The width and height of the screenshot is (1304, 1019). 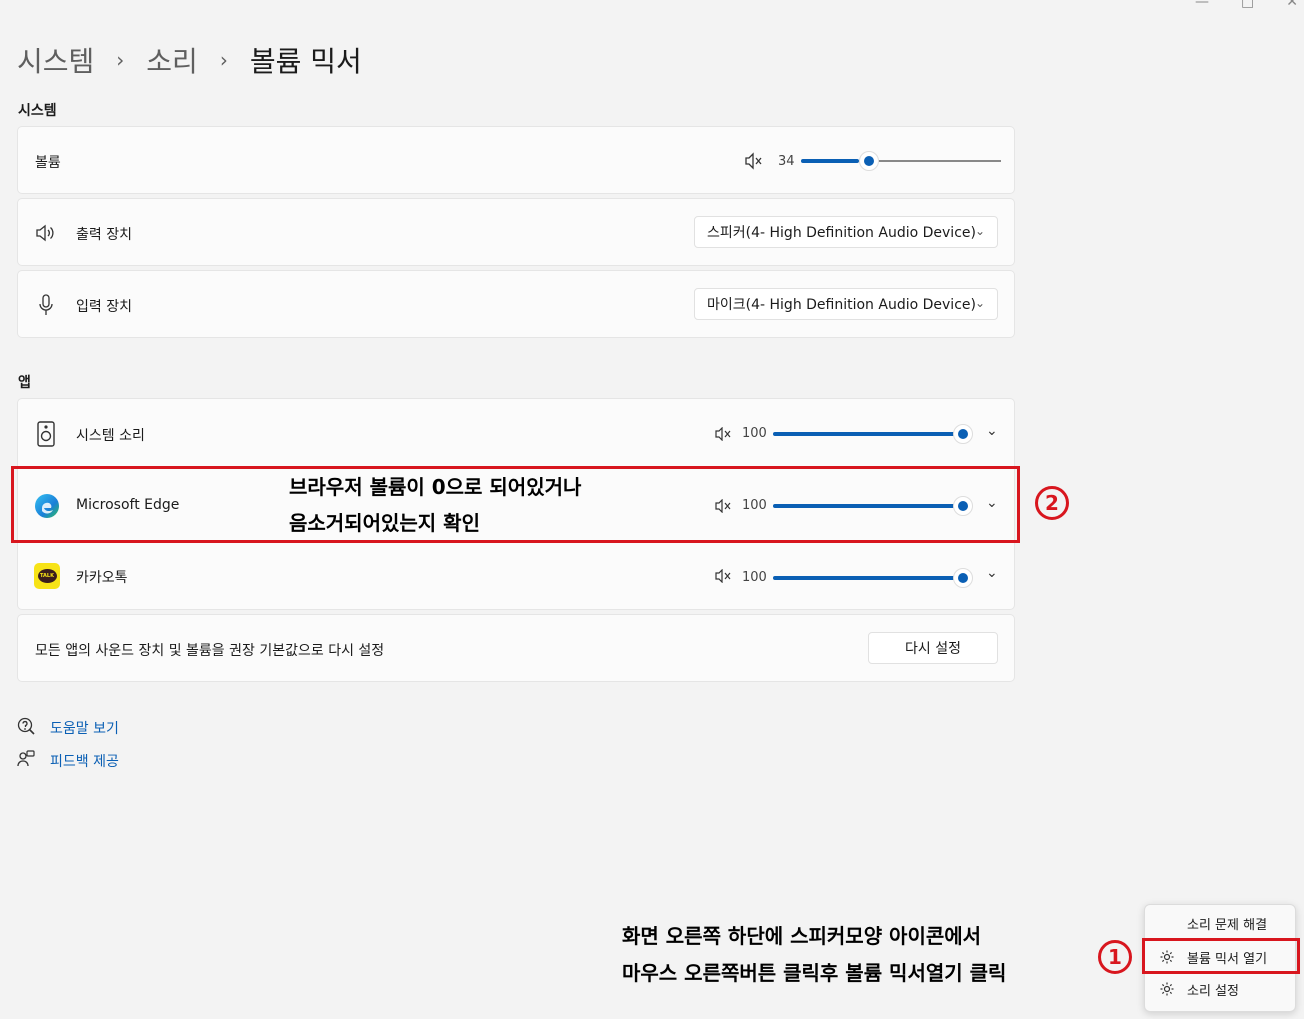 I want to click on app-row-system-sounds: 시스템 소리 100 ⌄, so click(x=516, y=434).